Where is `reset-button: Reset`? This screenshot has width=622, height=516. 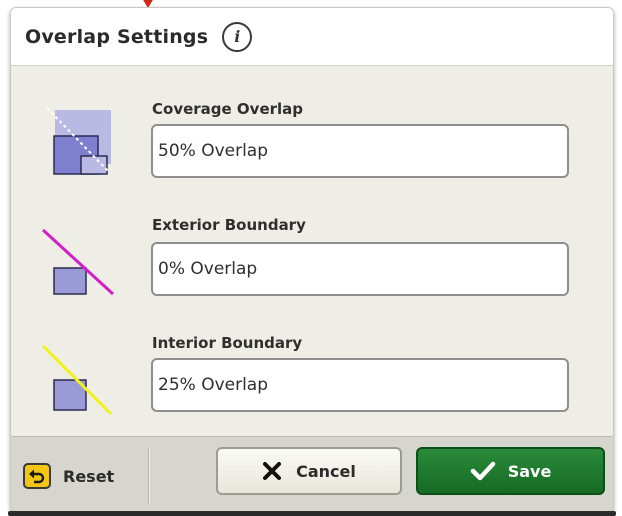 reset-button: Reset is located at coordinates (68, 476).